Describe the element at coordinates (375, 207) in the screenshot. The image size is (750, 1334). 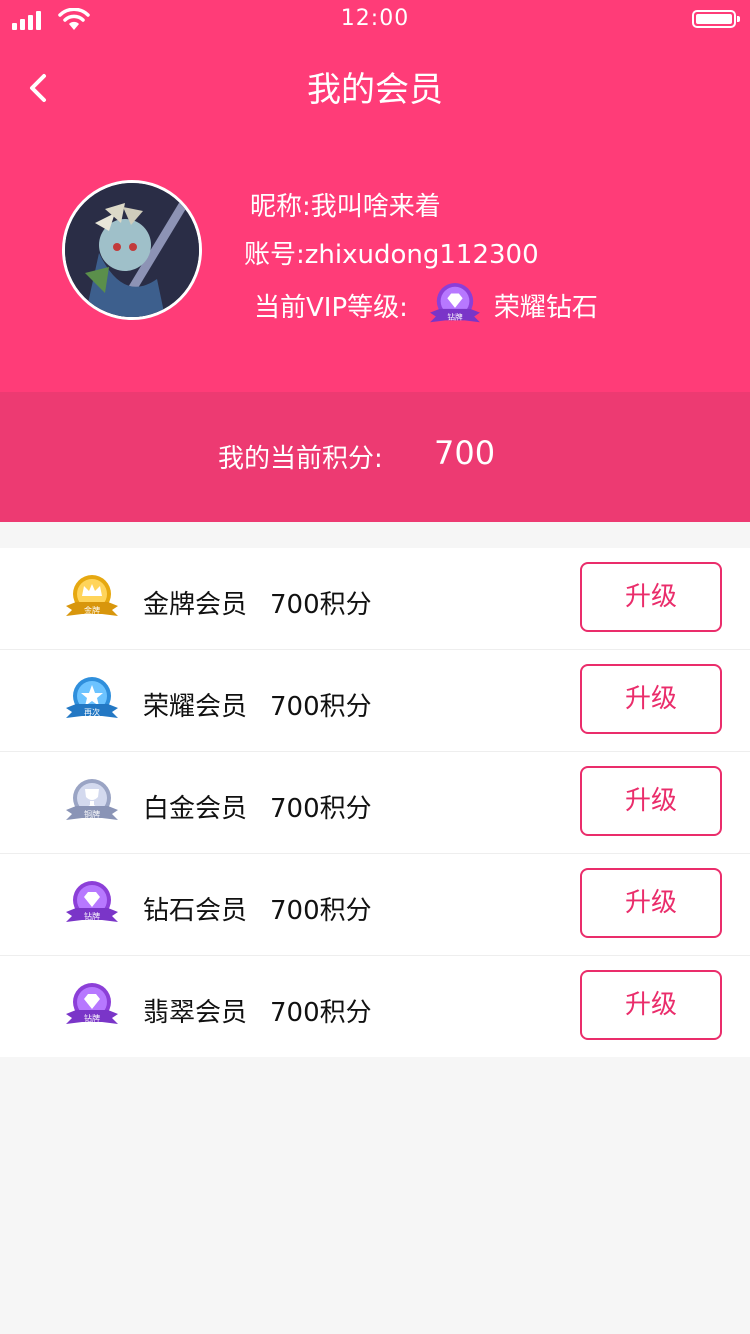
I see `nickname-value: 我叫啥来着` at that location.